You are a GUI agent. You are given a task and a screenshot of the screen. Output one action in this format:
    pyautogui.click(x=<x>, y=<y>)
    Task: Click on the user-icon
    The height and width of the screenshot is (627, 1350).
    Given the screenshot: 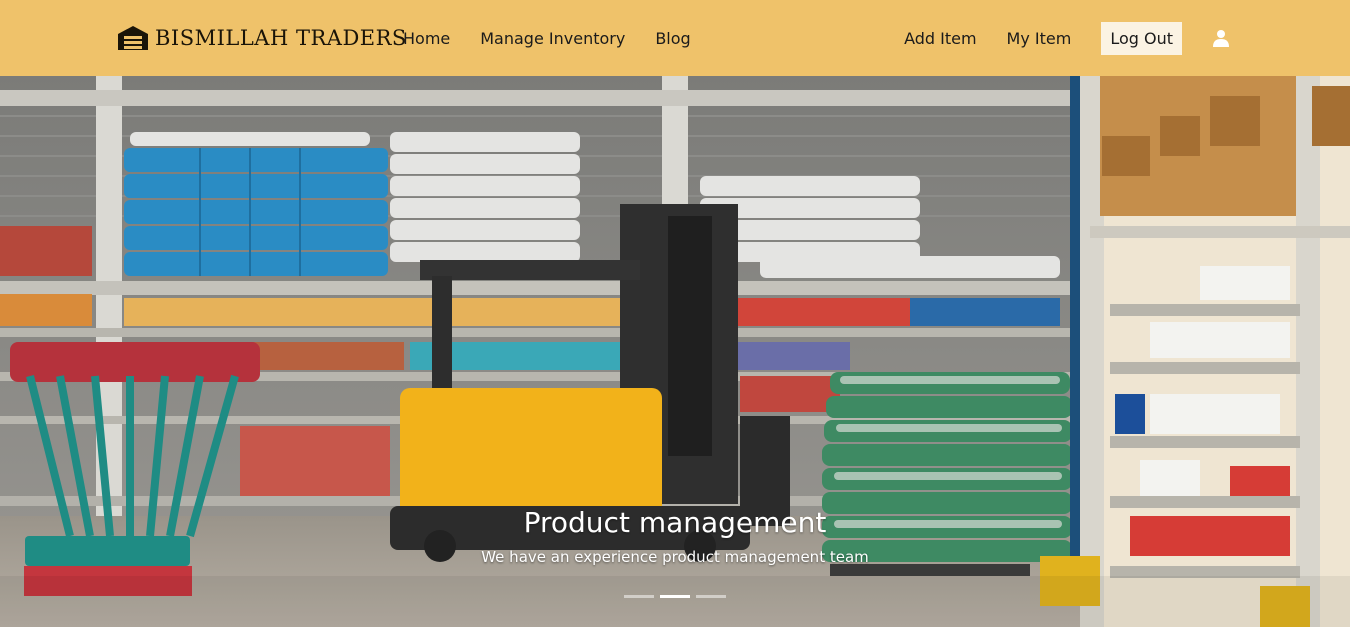 What is the action you would take?
    pyautogui.click(x=1221, y=38)
    